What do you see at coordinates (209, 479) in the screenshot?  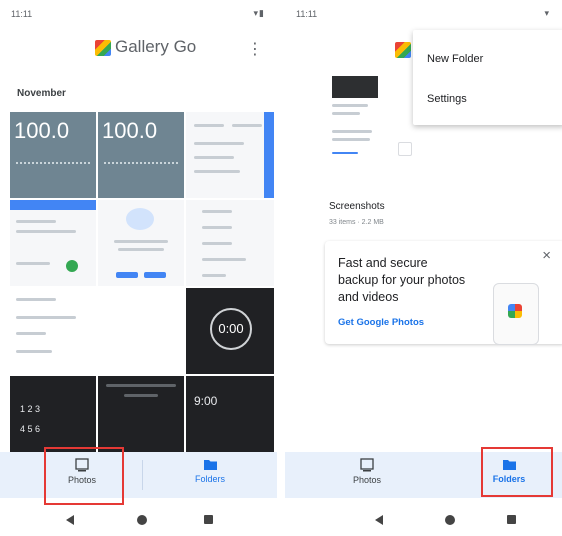 I see `nav-folders-label: Folders` at bounding box center [209, 479].